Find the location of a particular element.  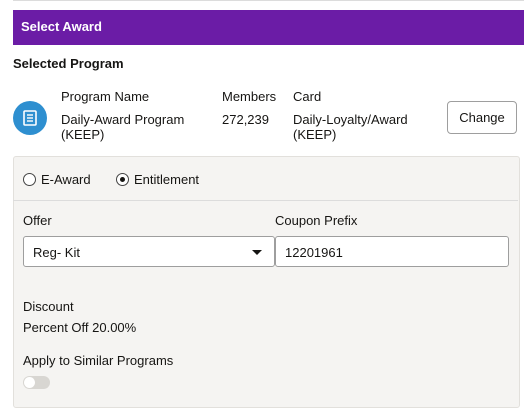

radio-selected-dot is located at coordinates (122, 179).